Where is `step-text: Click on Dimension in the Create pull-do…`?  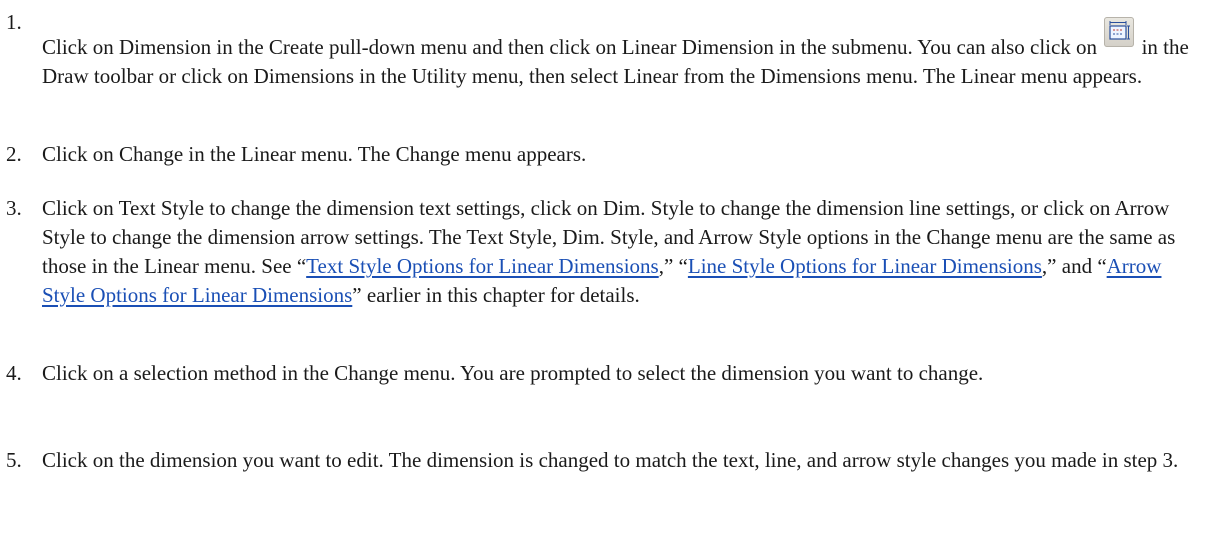 step-text: Click on Dimension in the Create pull-do… is located at coordinates (621, 49).